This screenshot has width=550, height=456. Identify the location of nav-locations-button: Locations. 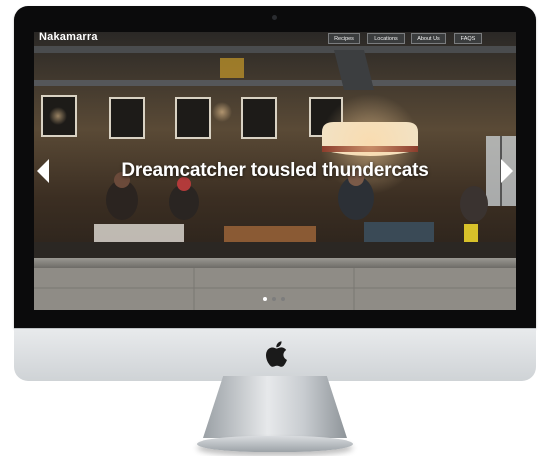
(386, 38).